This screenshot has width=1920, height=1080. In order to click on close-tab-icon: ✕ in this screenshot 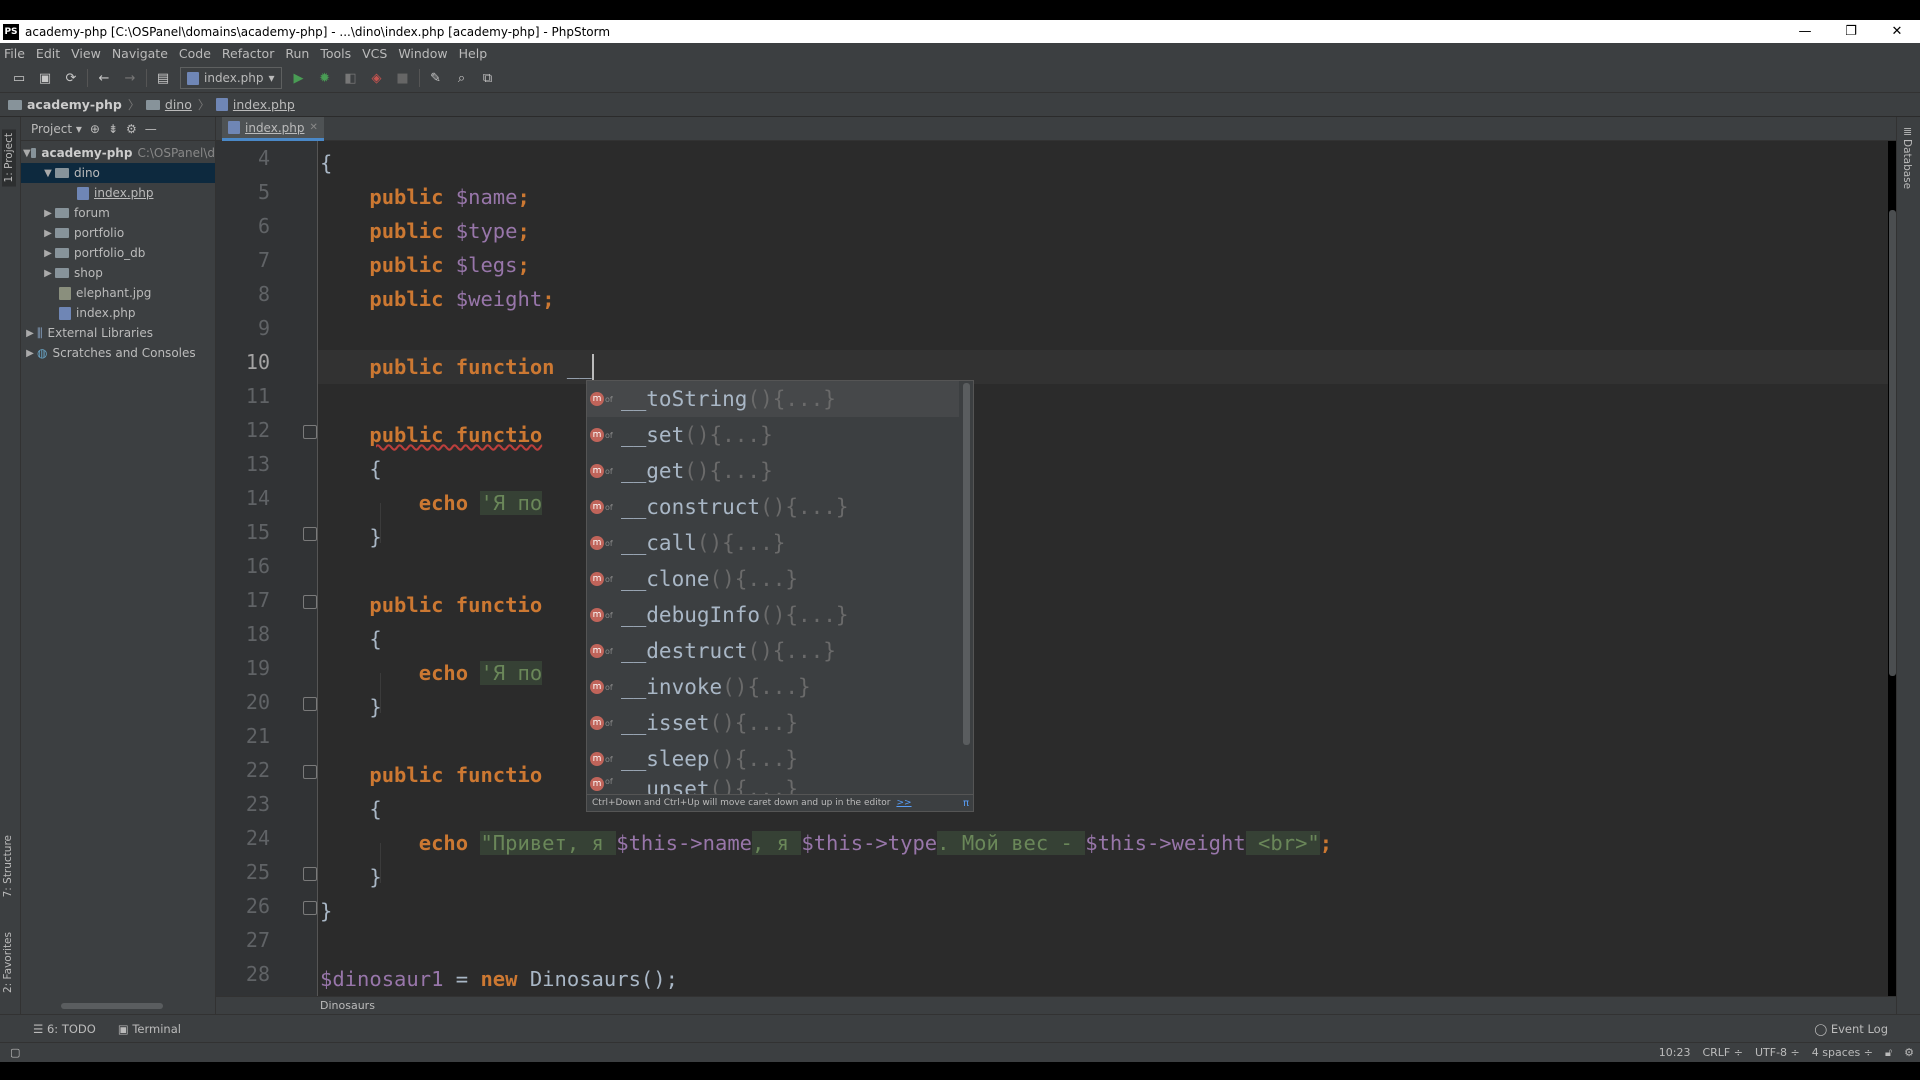, I will do `click(313, 127)`.